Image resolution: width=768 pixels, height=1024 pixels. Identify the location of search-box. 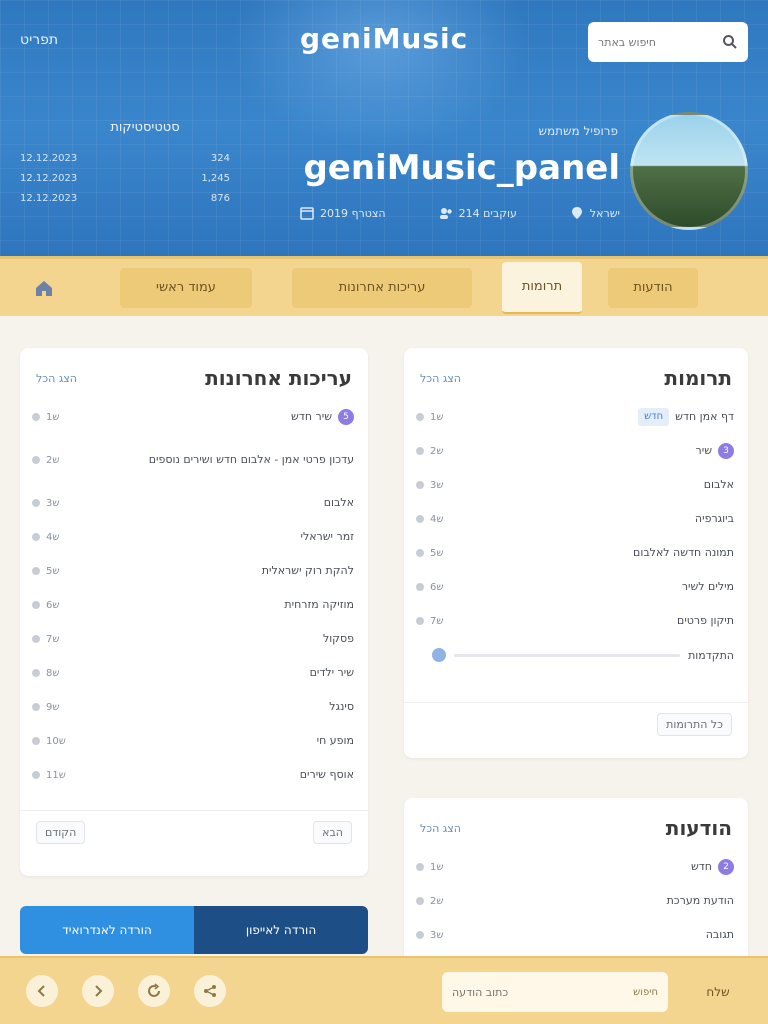
(668, 42).